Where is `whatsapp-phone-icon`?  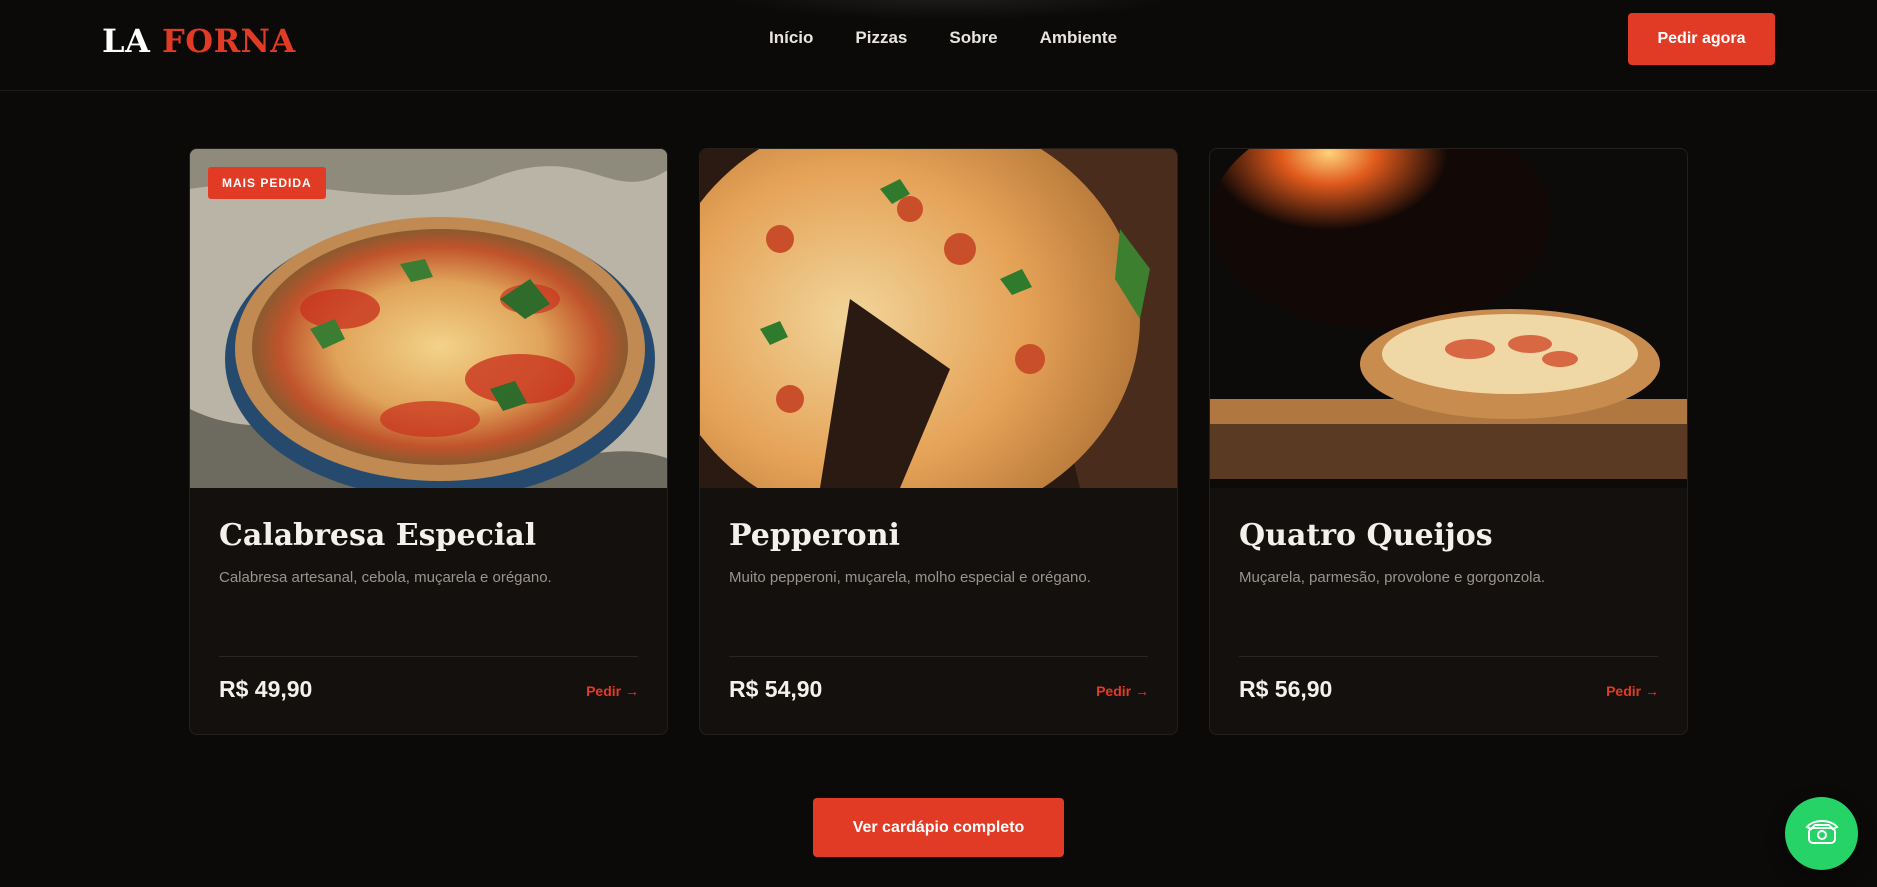 whatsapp-phone-icon is located at coordinates (1821, 831).